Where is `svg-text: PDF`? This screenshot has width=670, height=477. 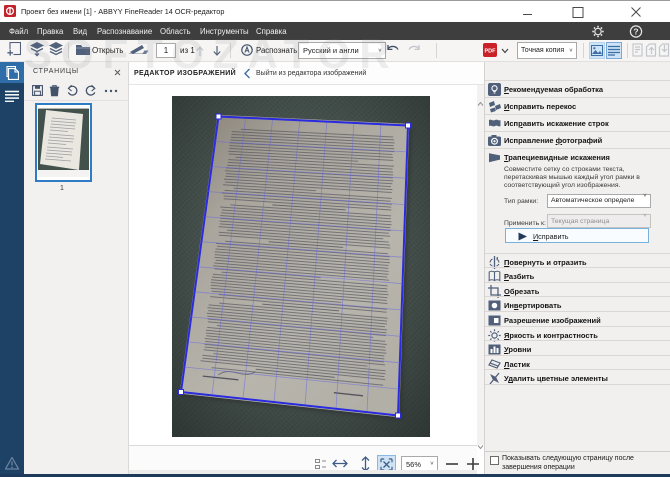 svg-text: PDF is located at coordinates (491, 52).